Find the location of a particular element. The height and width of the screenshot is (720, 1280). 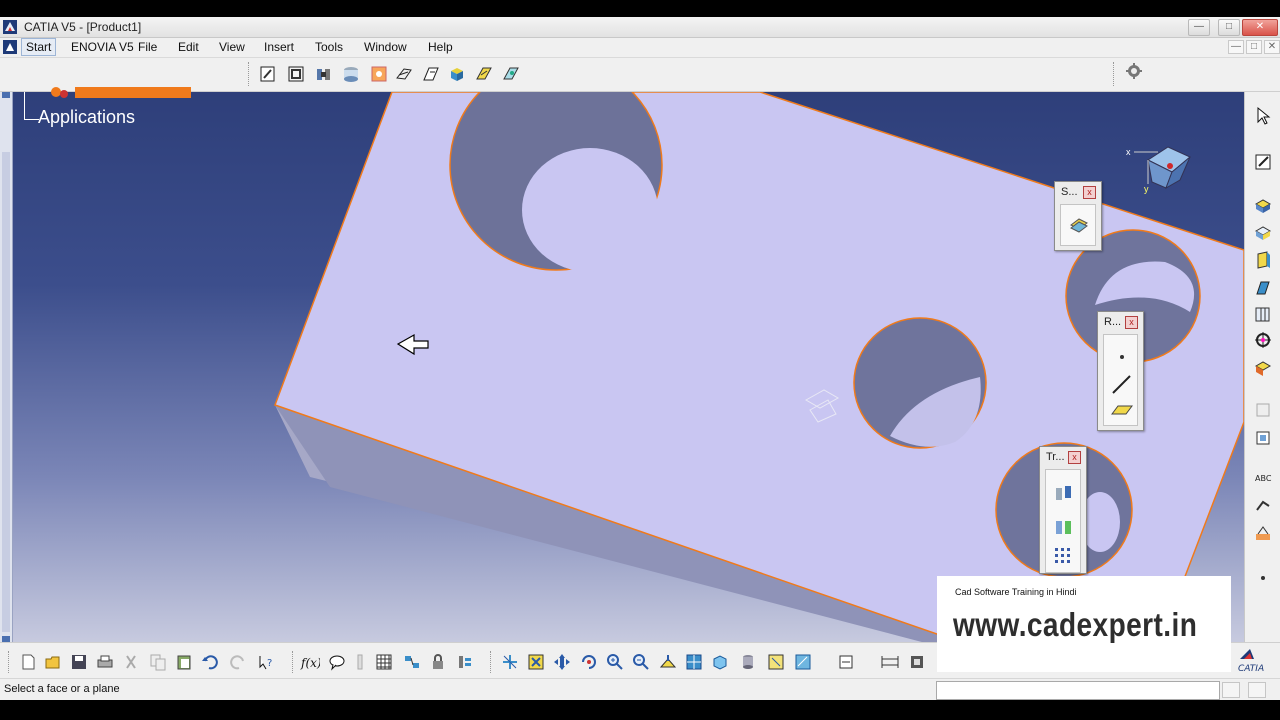

part-design-icon is located at coordinates (351, 74).